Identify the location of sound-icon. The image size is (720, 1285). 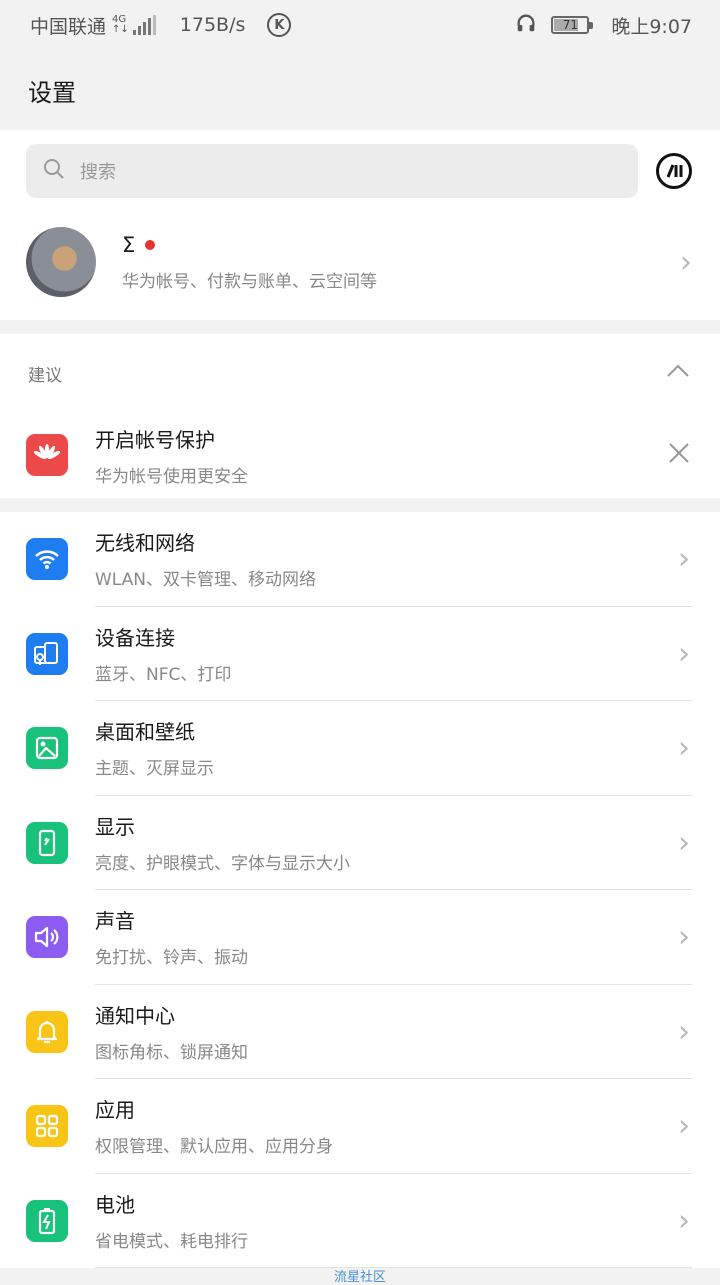
(47, 937).